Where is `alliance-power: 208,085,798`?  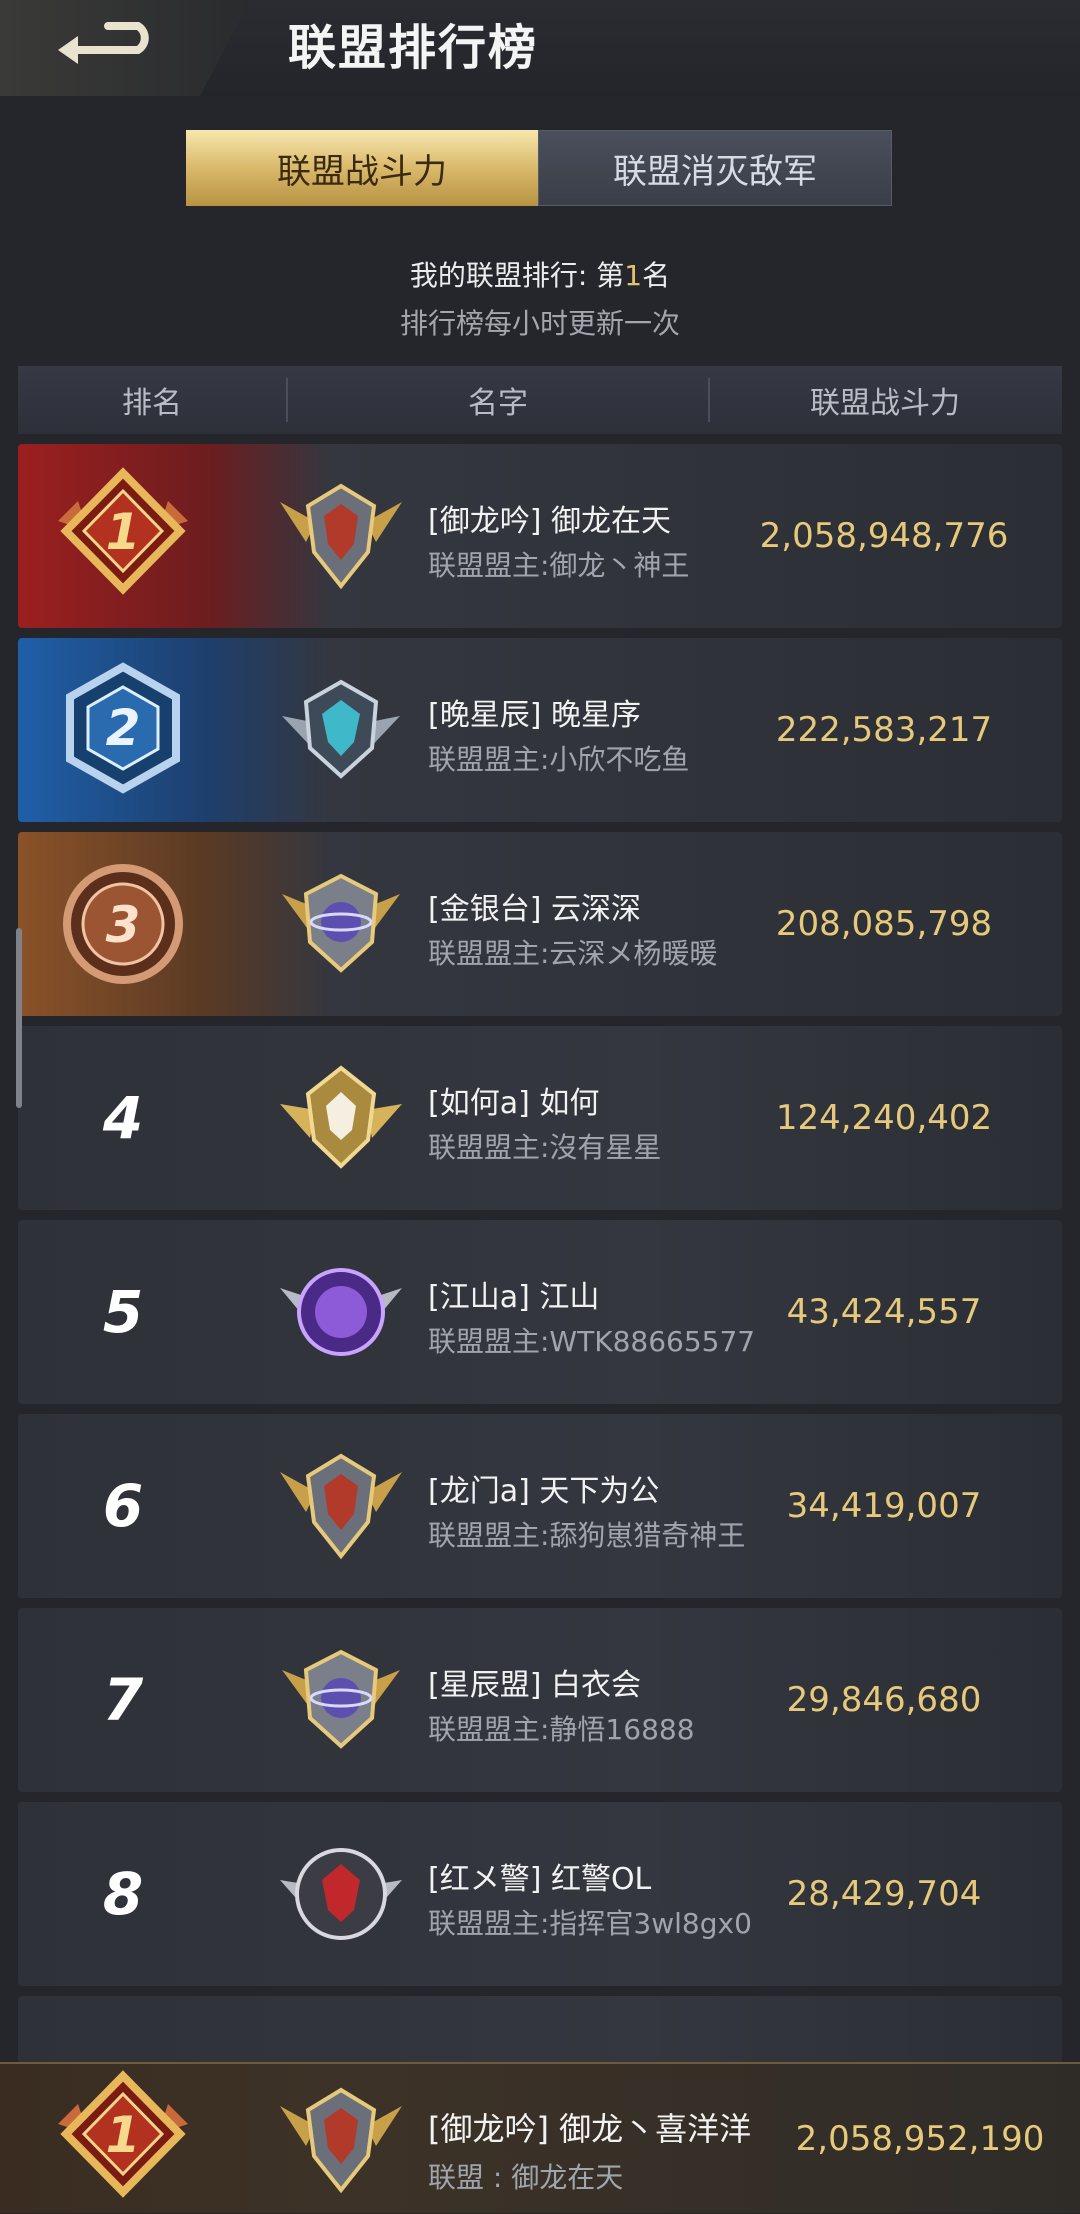 alliance-power: 208,085,798 is located at coordinates (884, 924).